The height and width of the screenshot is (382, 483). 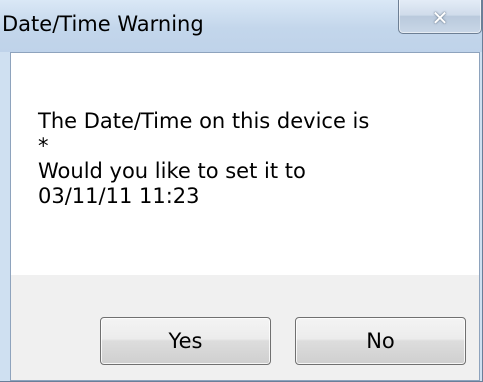 What do you see at coordinates (43, 146) in the screenshot?
I see `message-line: *` at bounding box center [43, 146].